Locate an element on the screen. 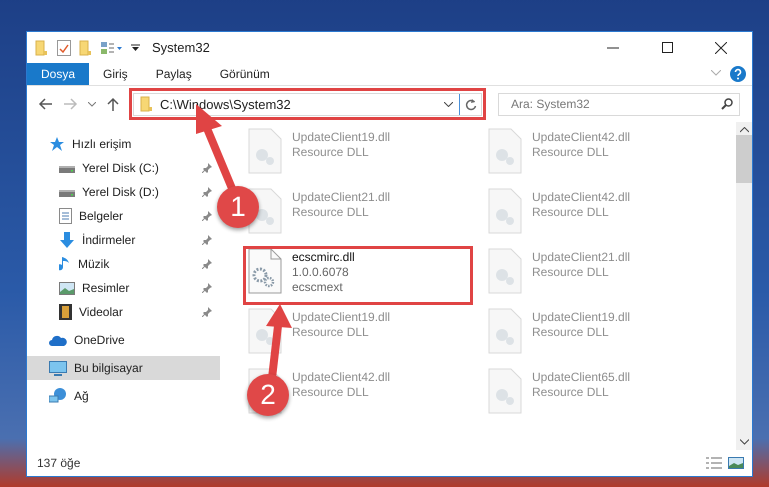 The height and width of the screenshot is (487, 769). ribbon-tab: Giriş is located at coordinates (115, 74).